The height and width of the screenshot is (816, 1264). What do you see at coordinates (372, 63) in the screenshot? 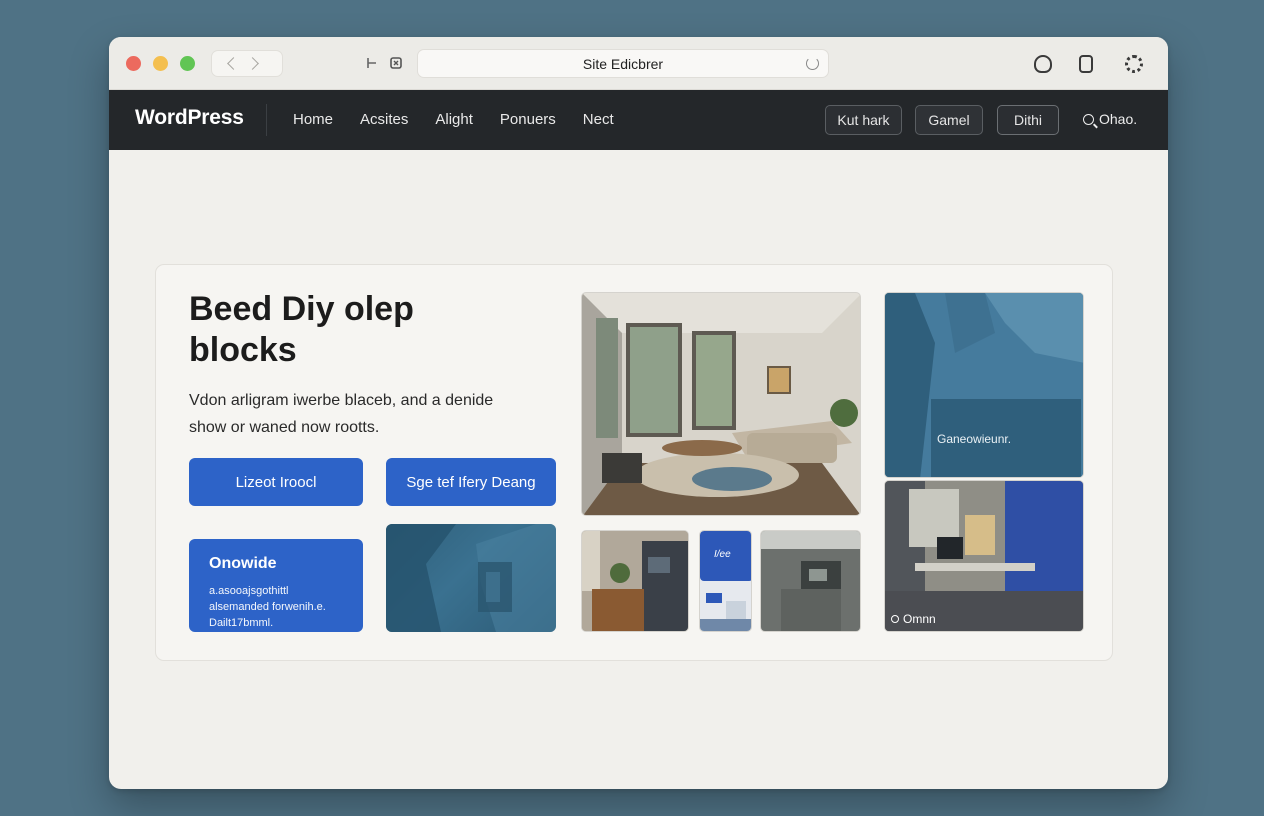
I see `sidebar-toggle-icon` at bounding box center [372, 63].